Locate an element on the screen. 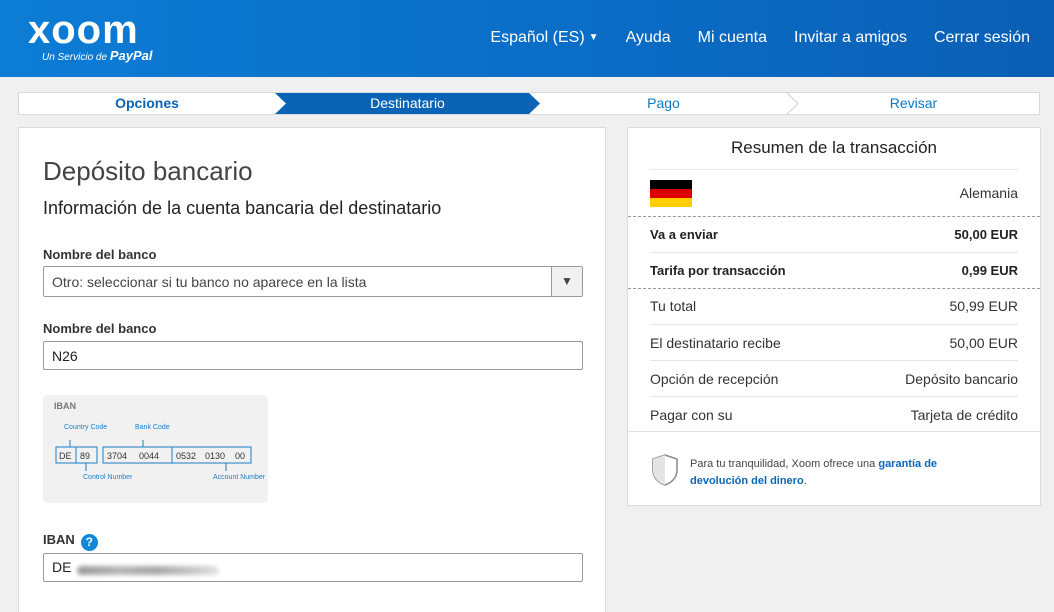 The width and height of the screenshot is (1054, 612). help-icon: ? is located at coordinates (89, 542).